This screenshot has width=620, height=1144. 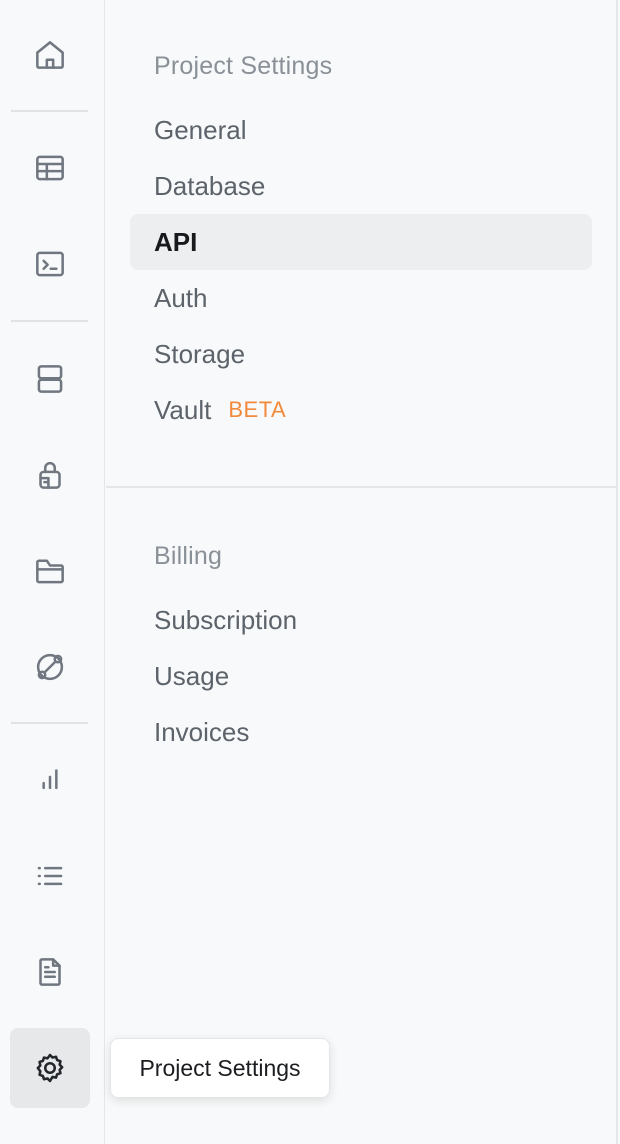 What do you see at coordinates (50, 667) in the screenshot?
I see `globe-icon` at bounding box center [50, 667].